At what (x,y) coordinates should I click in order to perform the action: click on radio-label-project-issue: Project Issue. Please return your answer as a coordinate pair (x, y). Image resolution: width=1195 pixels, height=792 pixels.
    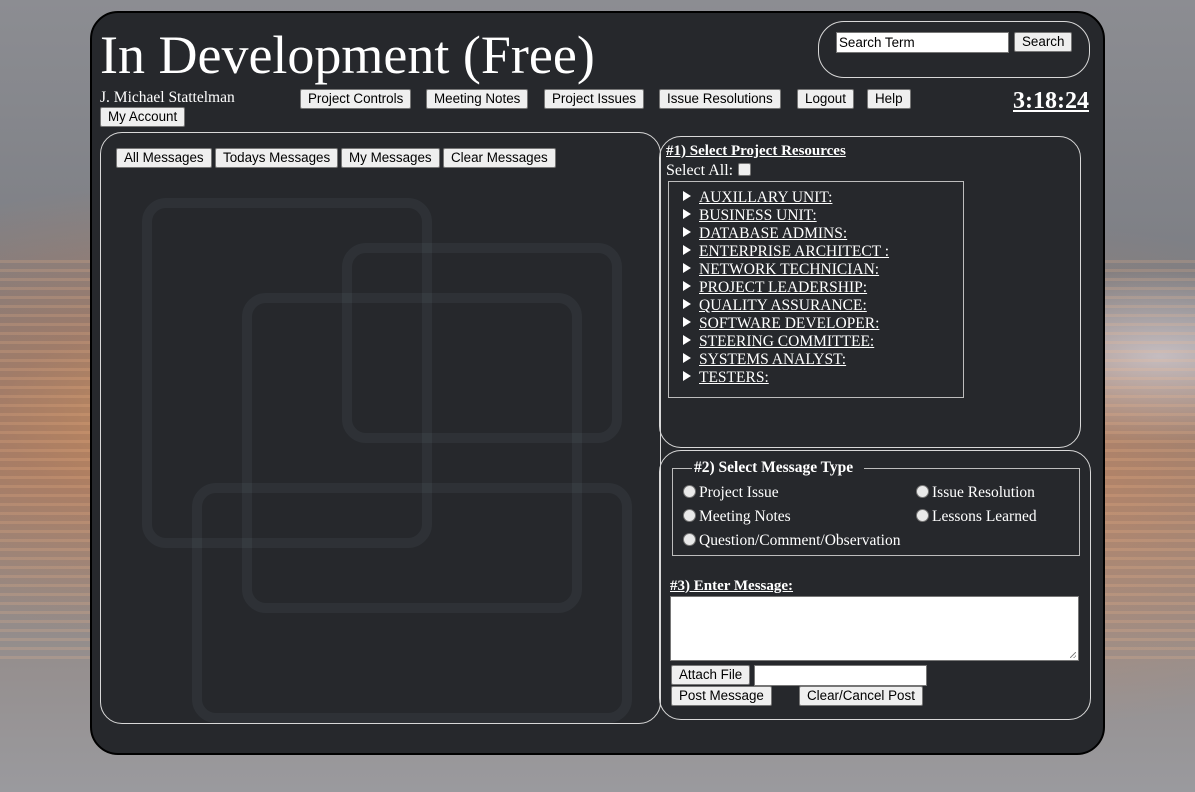
    Looking at the image, I should click on (739, 492).